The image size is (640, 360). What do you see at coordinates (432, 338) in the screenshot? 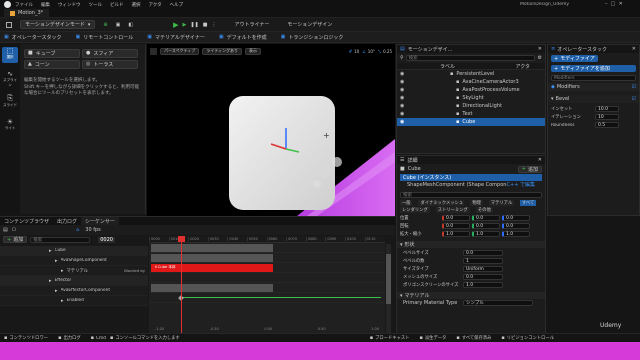
I see `status-item-5: ▪ 派生データ` at bounding box center [432, 338].